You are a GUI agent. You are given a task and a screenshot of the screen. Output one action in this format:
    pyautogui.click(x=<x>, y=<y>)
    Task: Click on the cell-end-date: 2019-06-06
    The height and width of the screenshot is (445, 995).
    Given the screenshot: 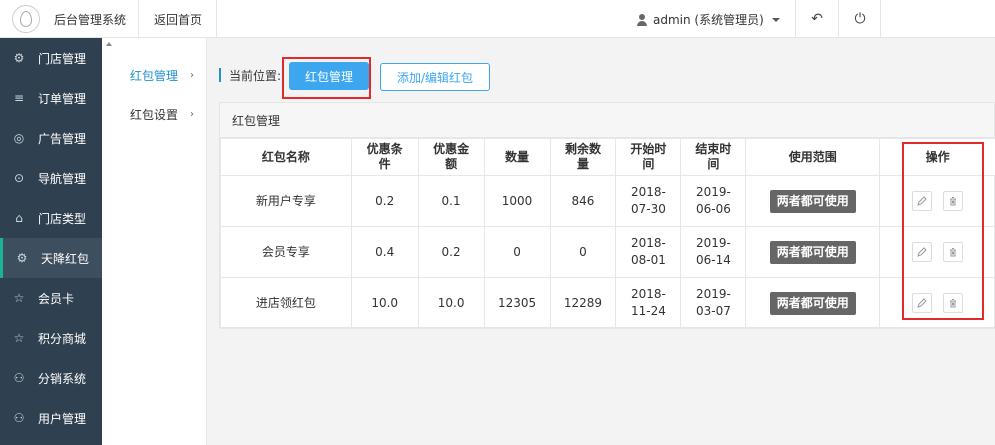 What is the action you would take?
    pyautogui.click(x=713, y=201)
    